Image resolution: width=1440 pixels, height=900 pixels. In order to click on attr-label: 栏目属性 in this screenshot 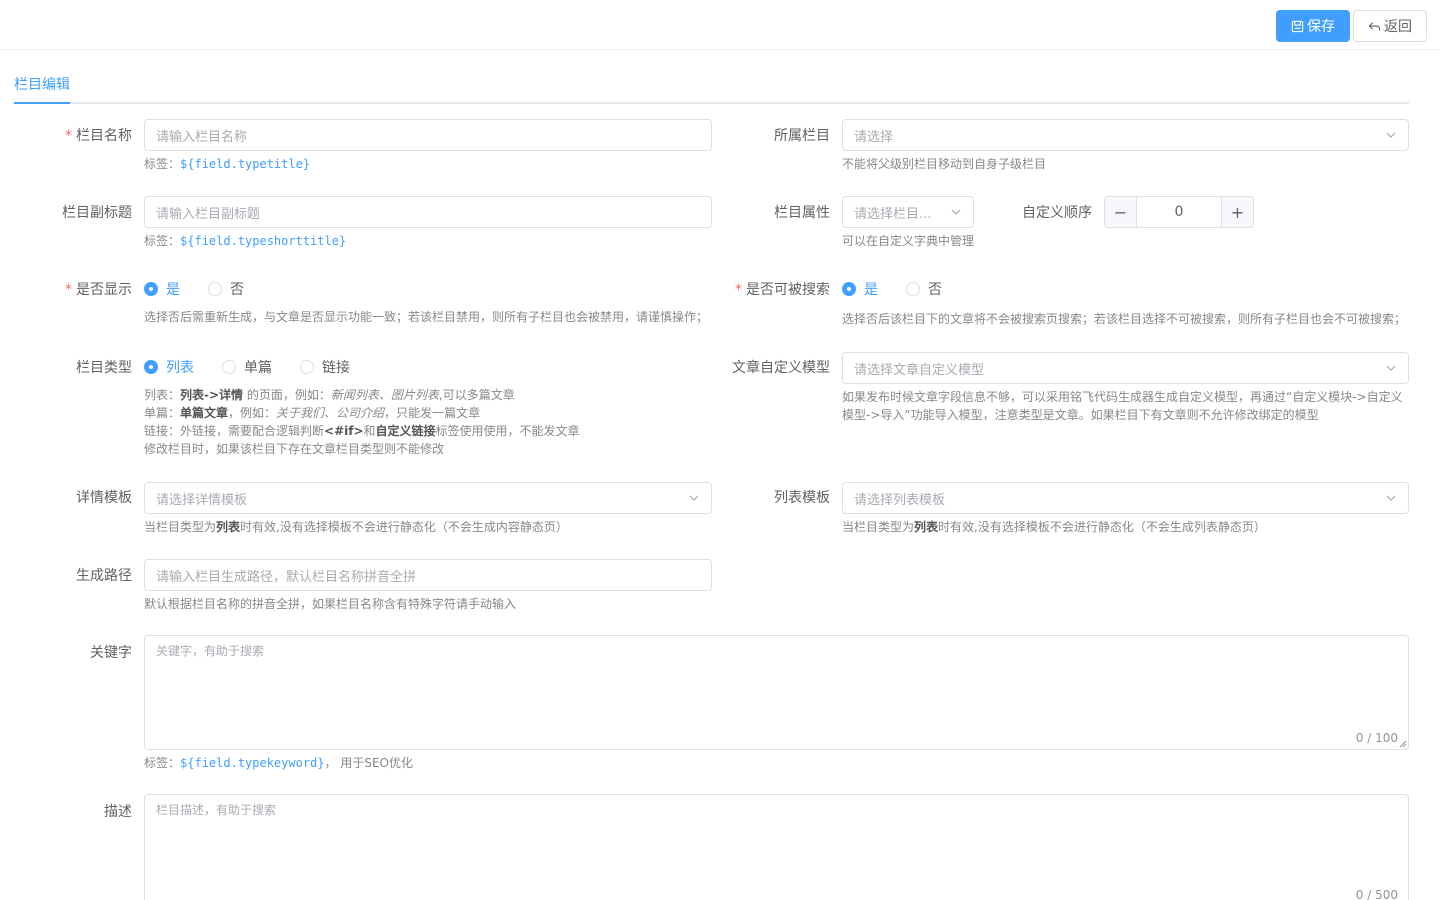, I will do `click(802, 213)`.